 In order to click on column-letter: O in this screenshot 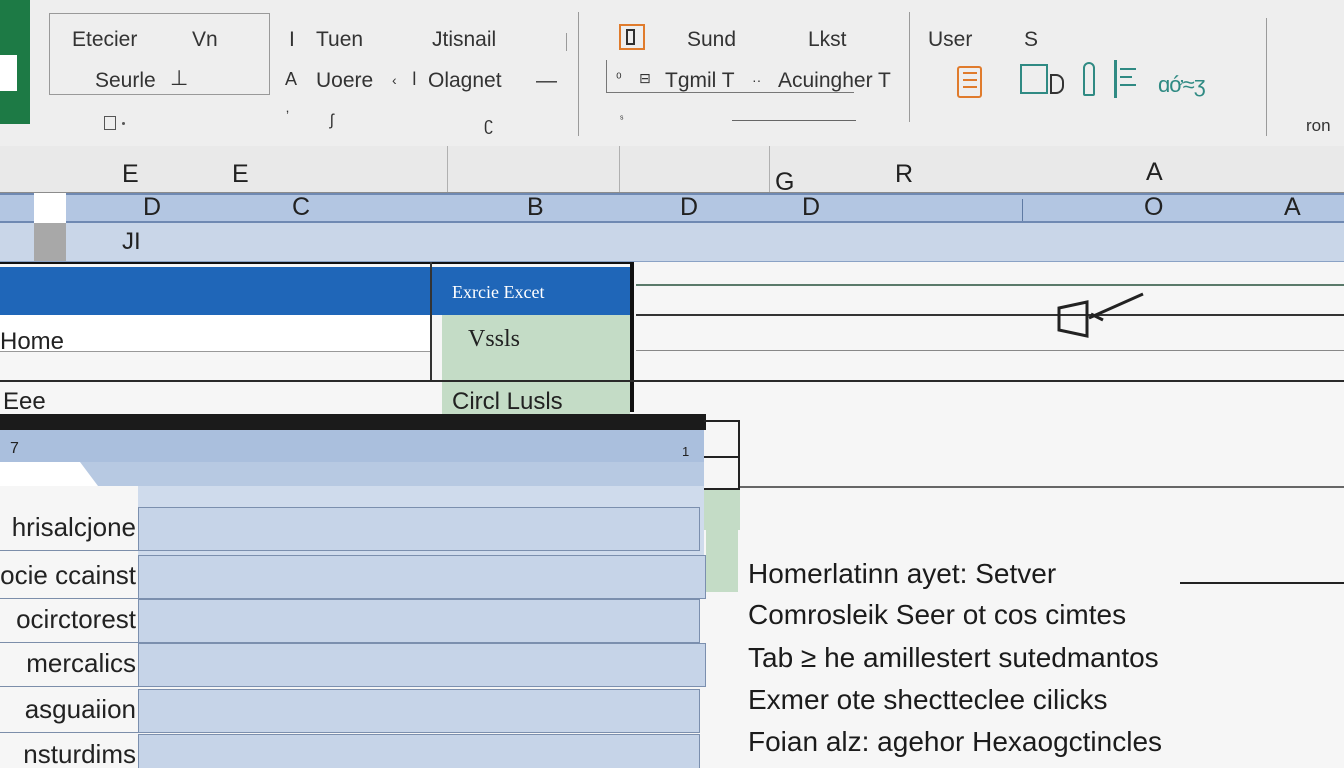, I will do `click(1153, 207)`.